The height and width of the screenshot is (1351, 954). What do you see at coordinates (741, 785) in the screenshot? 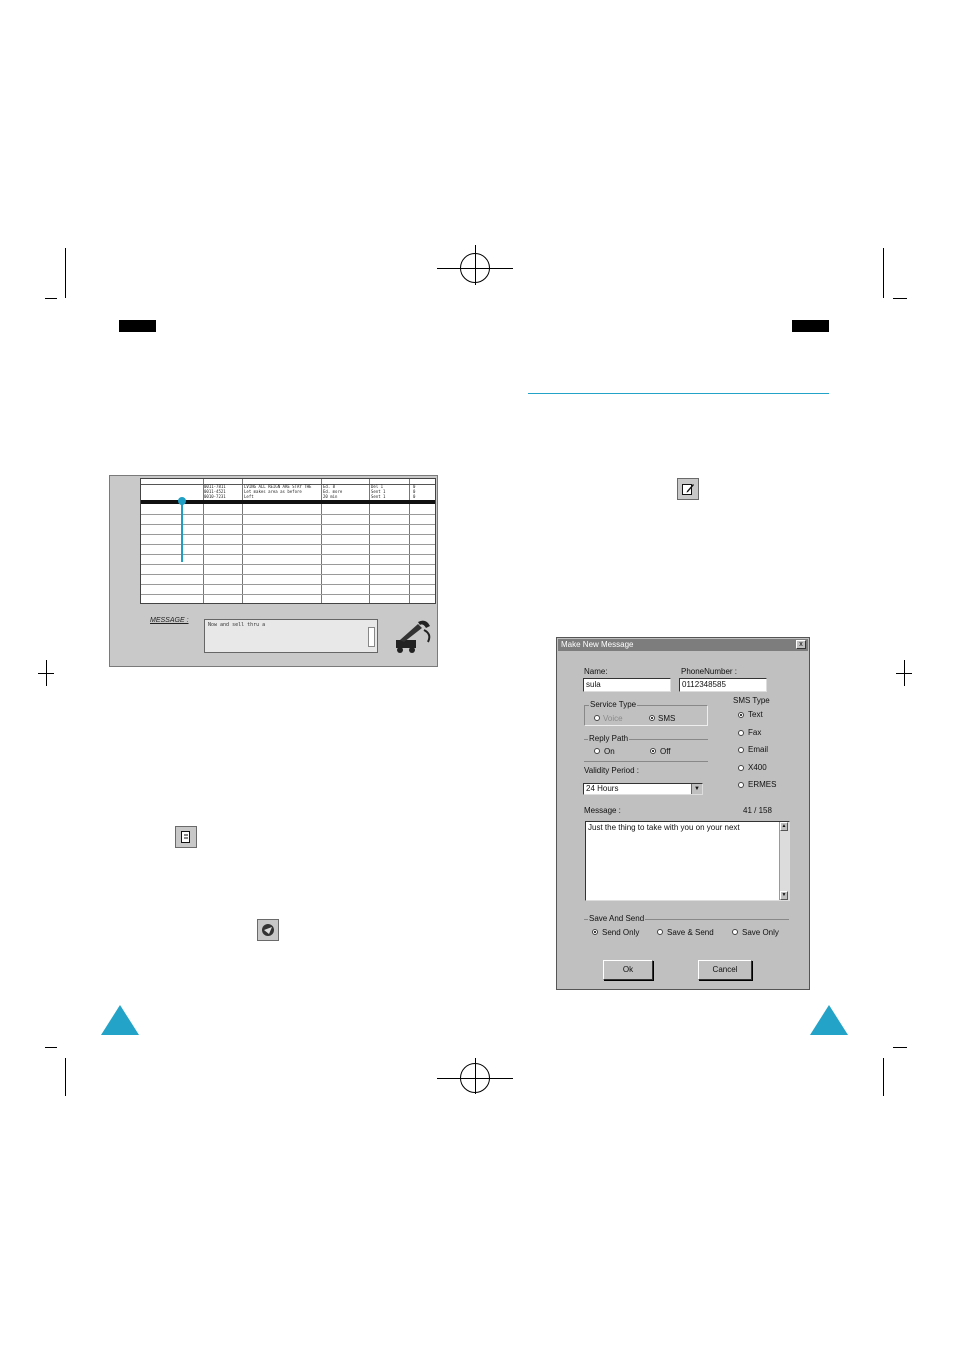
I see `sms-type-ermes-radio` at bounding box center [741, 785].